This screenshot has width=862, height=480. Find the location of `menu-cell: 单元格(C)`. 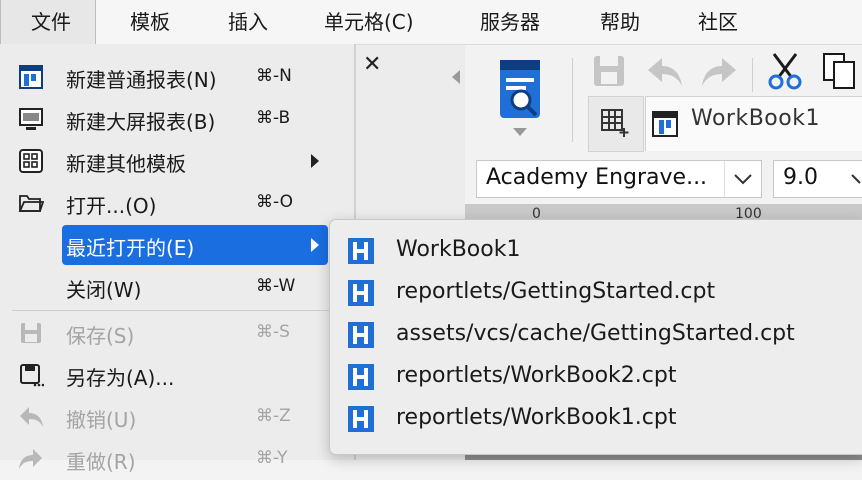

menu-cell: 单元格(C) is located at coordinates (369, 22).